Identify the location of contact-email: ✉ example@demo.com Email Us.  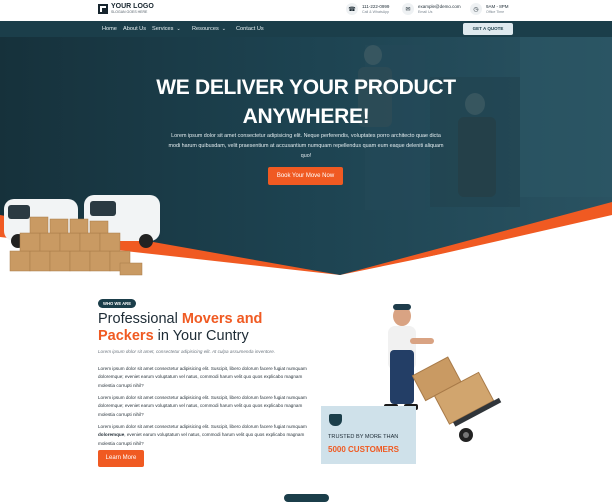
(431, 9).